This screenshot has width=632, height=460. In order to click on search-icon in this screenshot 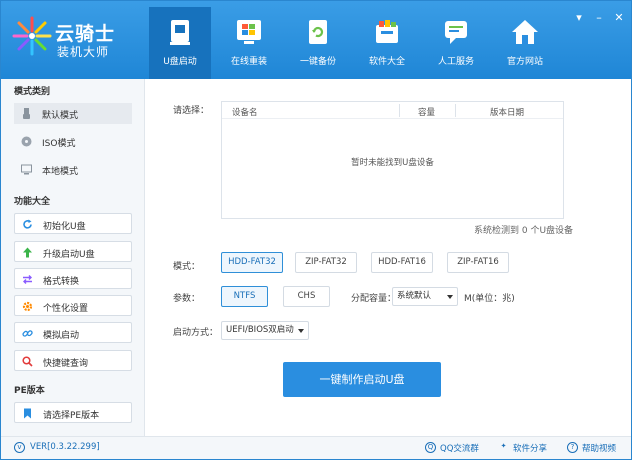, I will do `click(27, 361)`.